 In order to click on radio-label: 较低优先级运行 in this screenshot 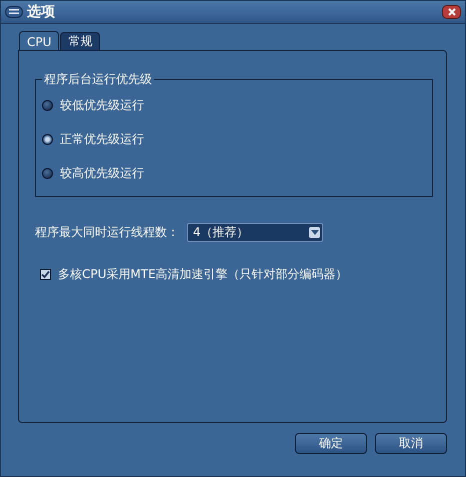, I will do `click(102, 105)`.